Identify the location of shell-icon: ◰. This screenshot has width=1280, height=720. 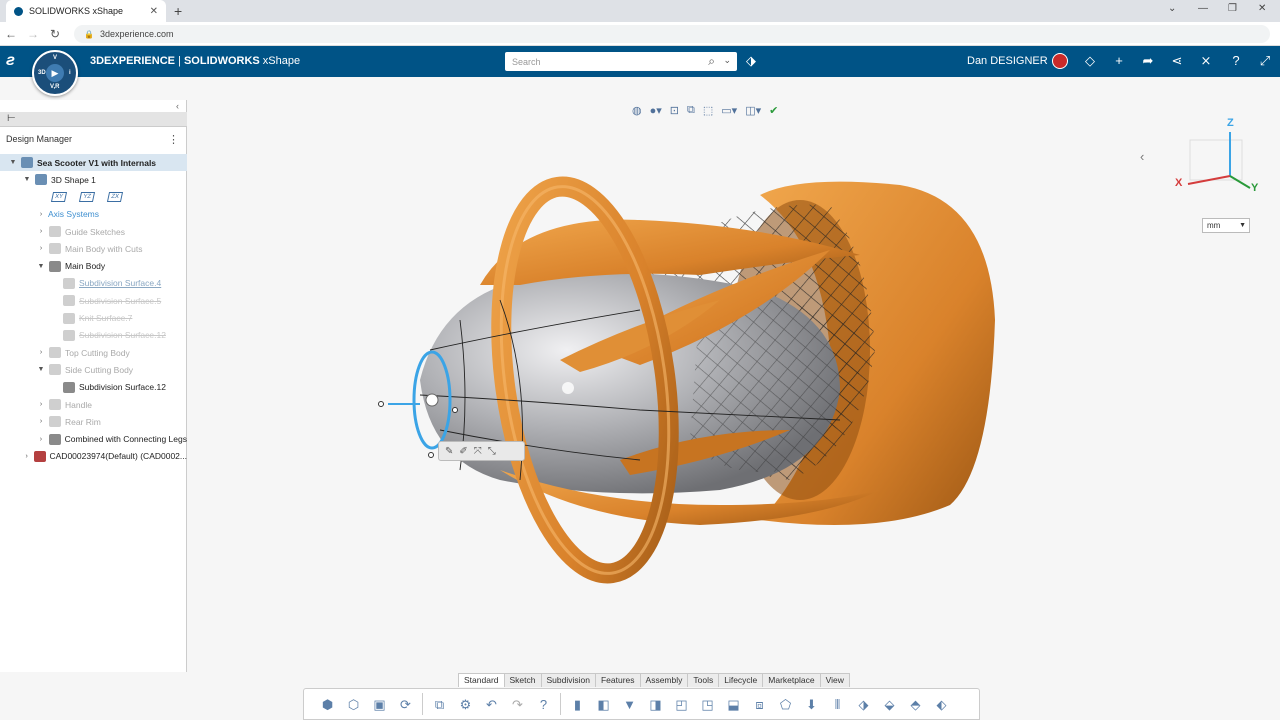
(681, 704).